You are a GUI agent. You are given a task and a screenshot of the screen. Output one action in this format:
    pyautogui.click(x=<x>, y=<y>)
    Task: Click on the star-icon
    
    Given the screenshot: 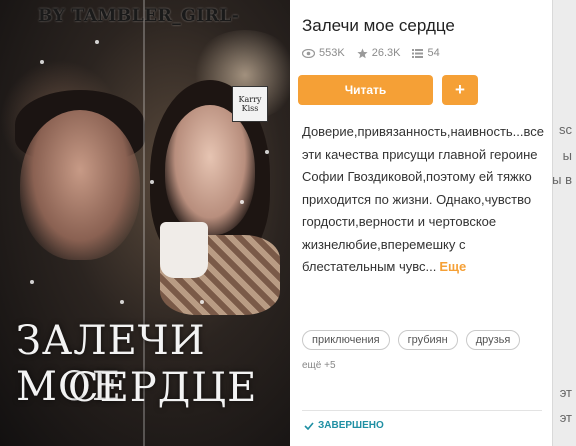 What is the action you would take?
    pyautogui.click(x=362, y=53)
    